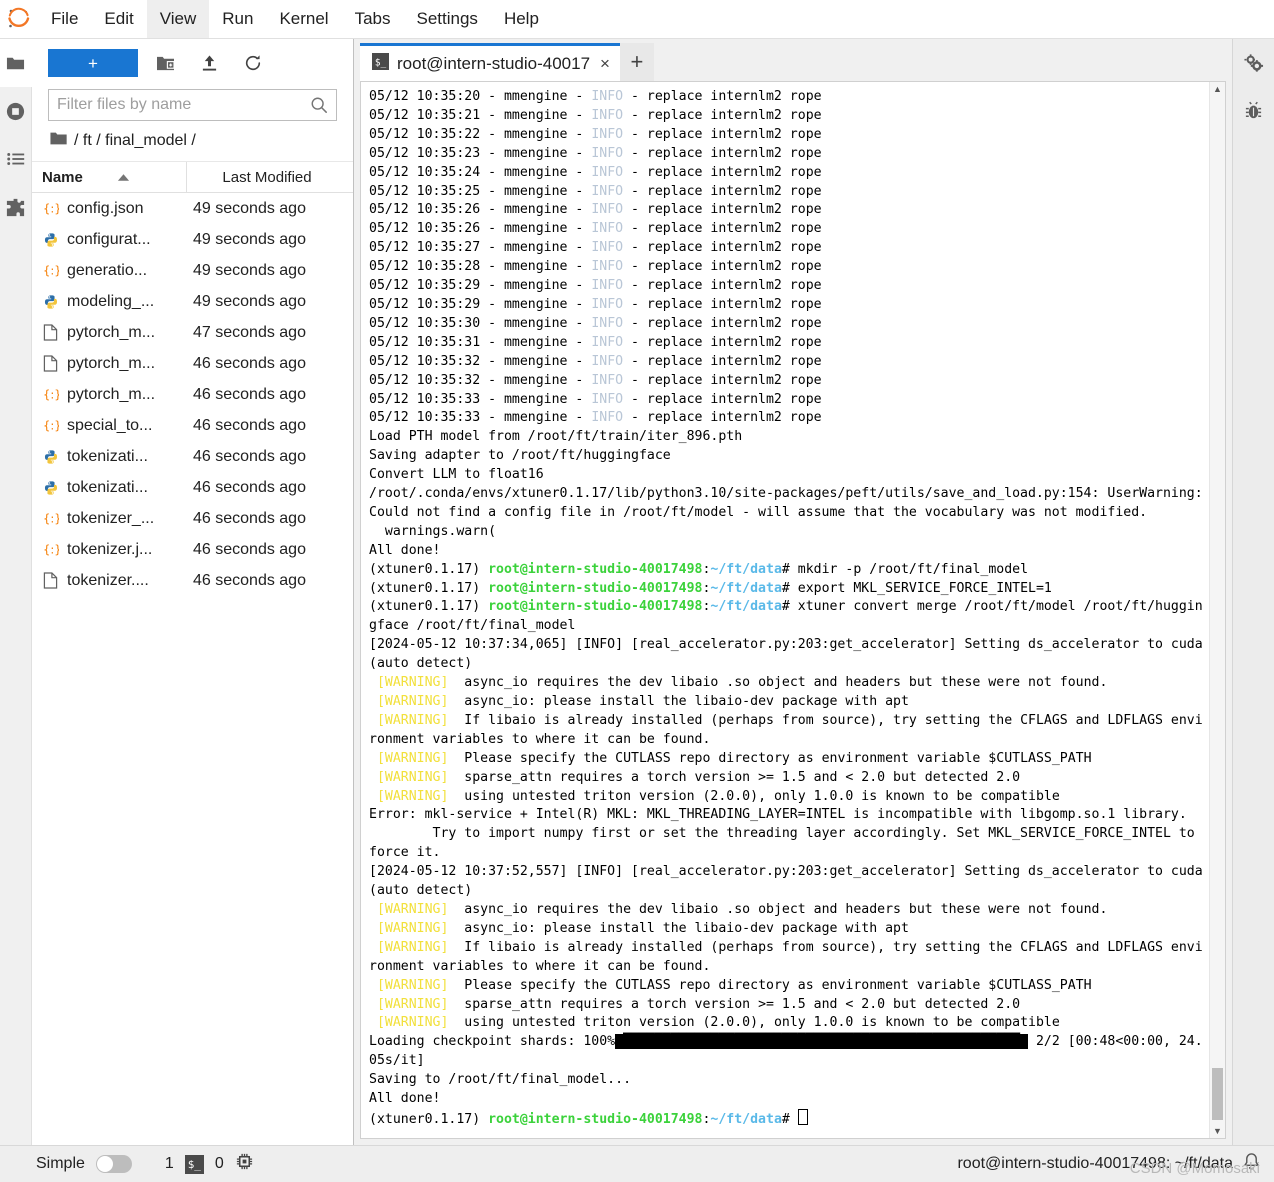  I want to click on property-inspector-icon, so click(1253, 63).